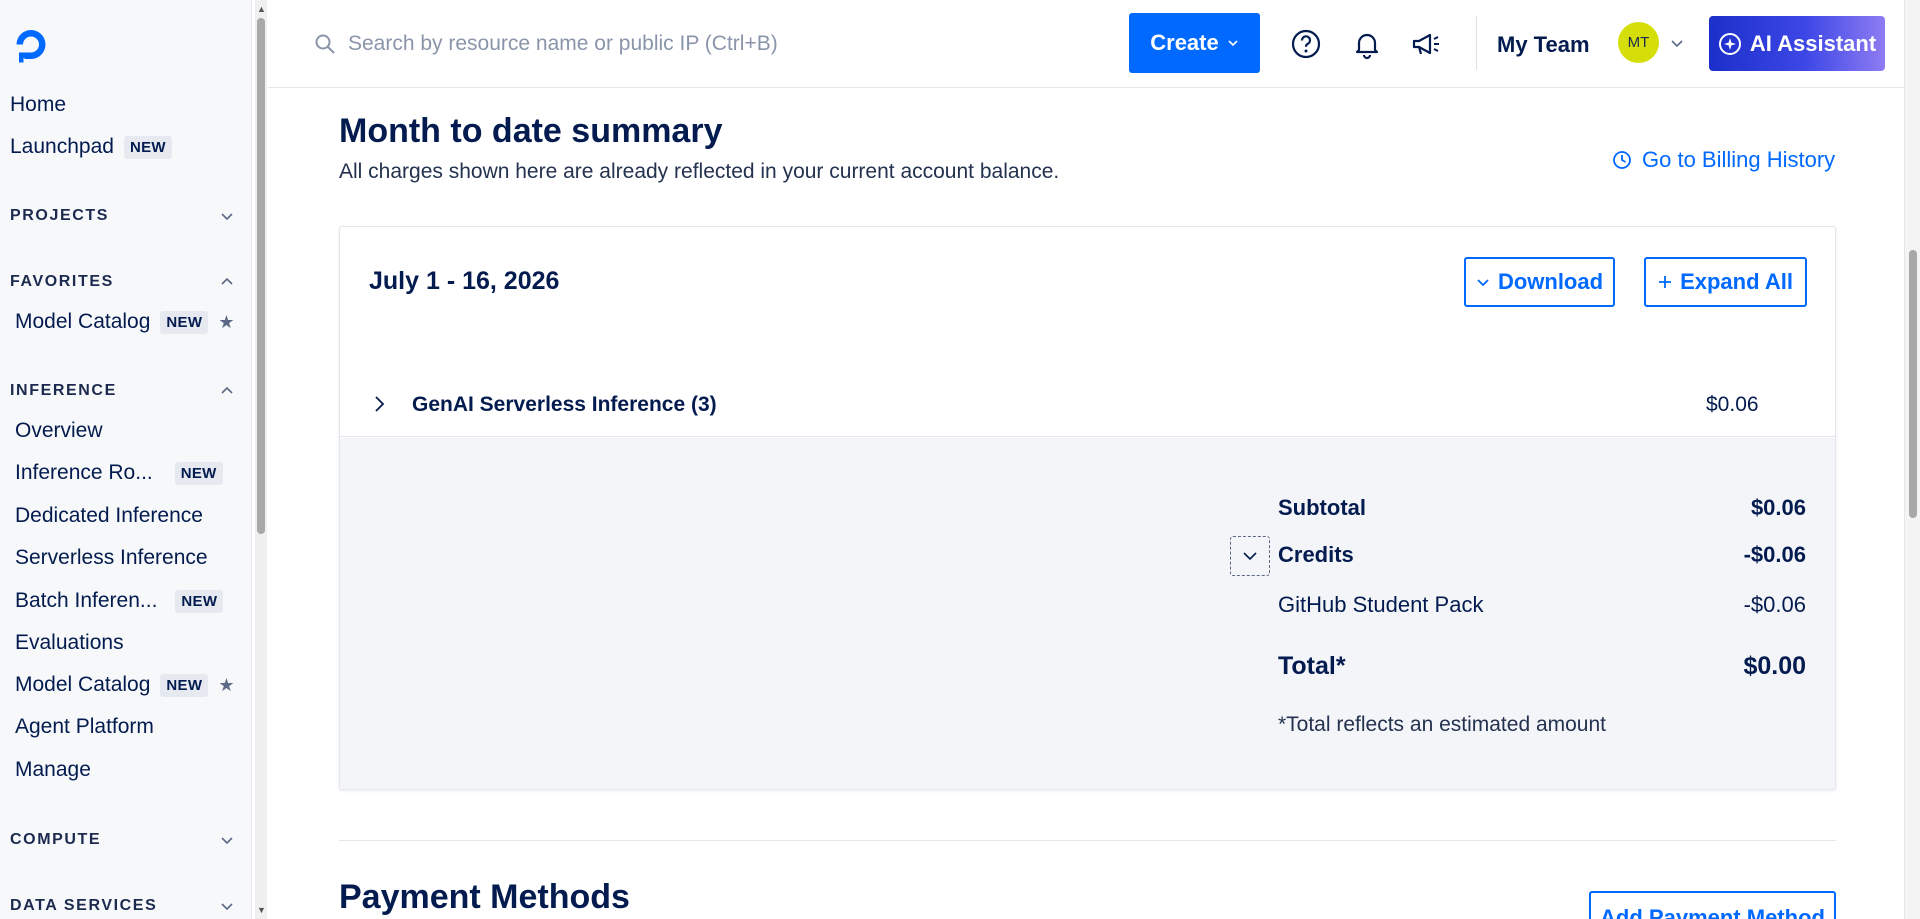 The width and height of the screenshot is (1920, 919). Describe the element at coordinates (1442, 724) in the screenshot. I see `total-note: *Total reflects an estimated amount` at that location.